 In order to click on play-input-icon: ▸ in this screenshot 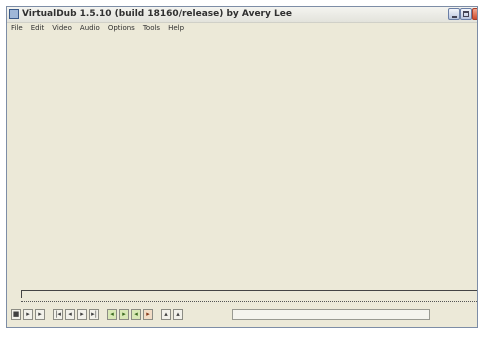, I will do `click(28, 314)`.